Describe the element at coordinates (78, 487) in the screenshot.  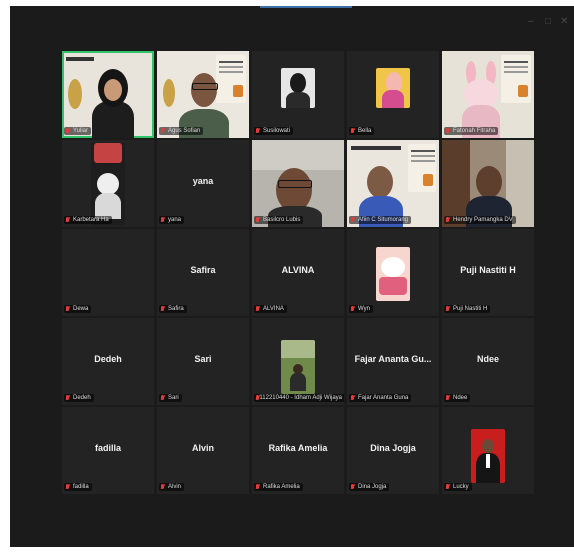
I see `participant-name-label: fadilla` at that location.